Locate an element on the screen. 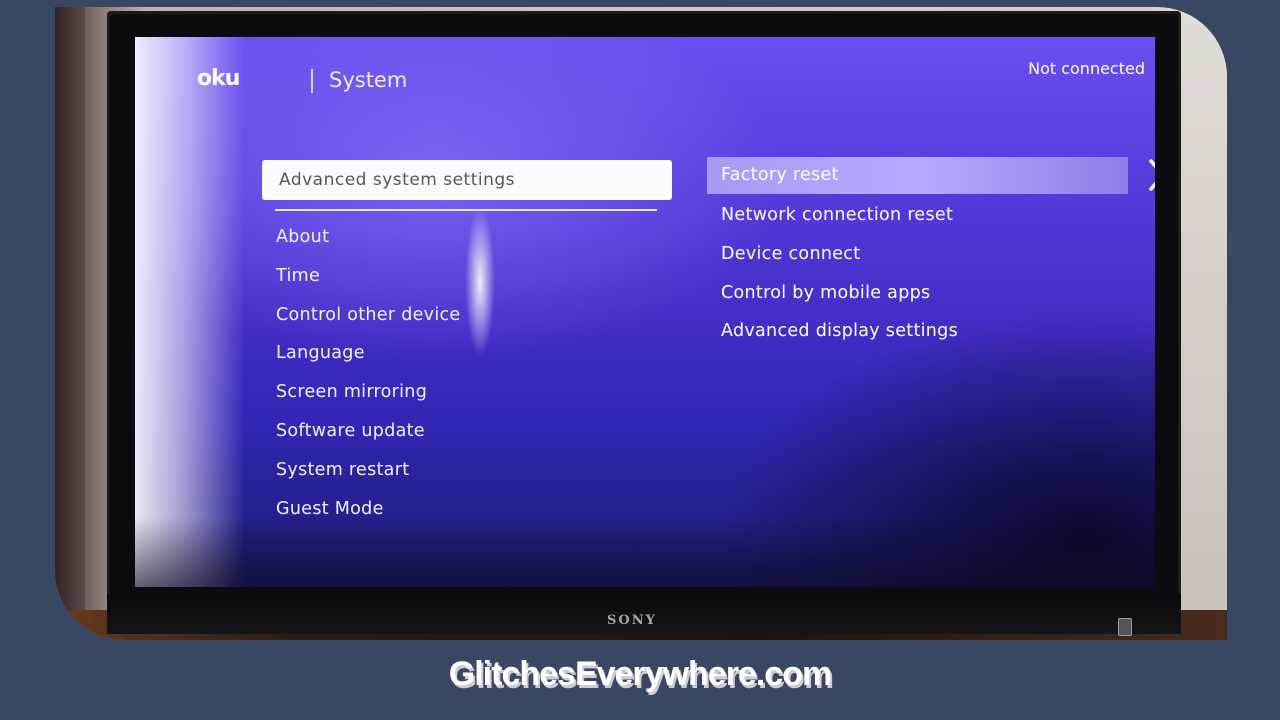 Image resolution: width=1280 pixels, height=720 pixels. submenu-item-advanced-display-settings: Advanced display settings is located at coordinates (839, 340).